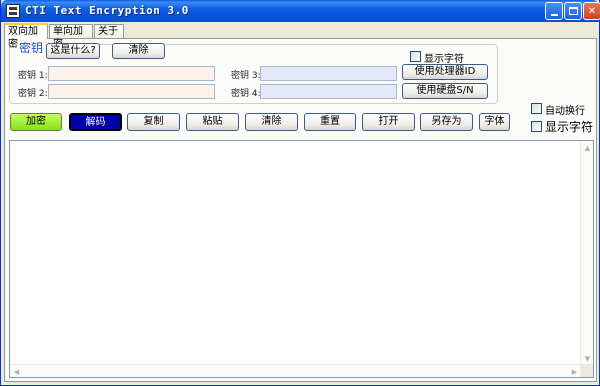 This screenshot has height=386, width=600. Describe the element at coordinates (212, 122) in the screenshot. I see `paste-button: 粘贴` at that location.